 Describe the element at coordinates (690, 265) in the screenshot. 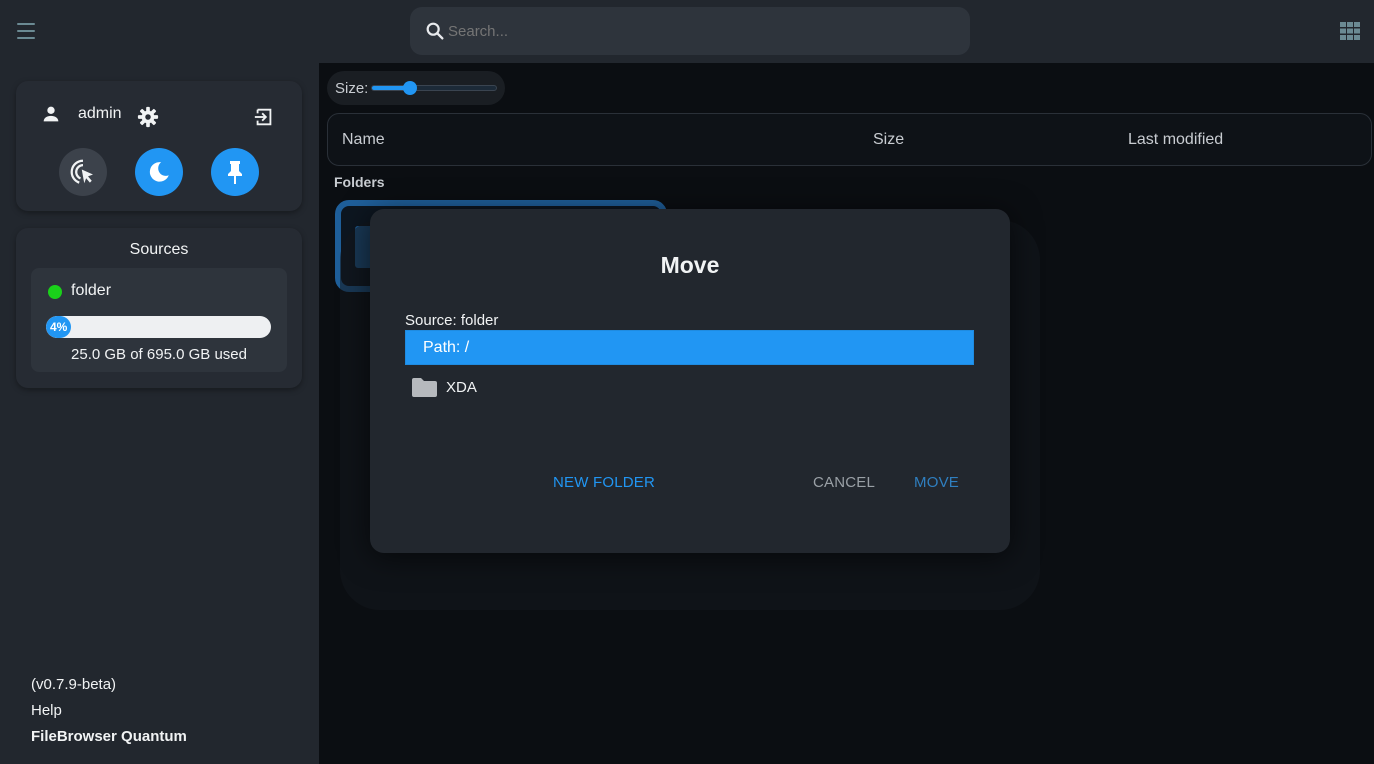

I see `dialog-title: Move` at that location.